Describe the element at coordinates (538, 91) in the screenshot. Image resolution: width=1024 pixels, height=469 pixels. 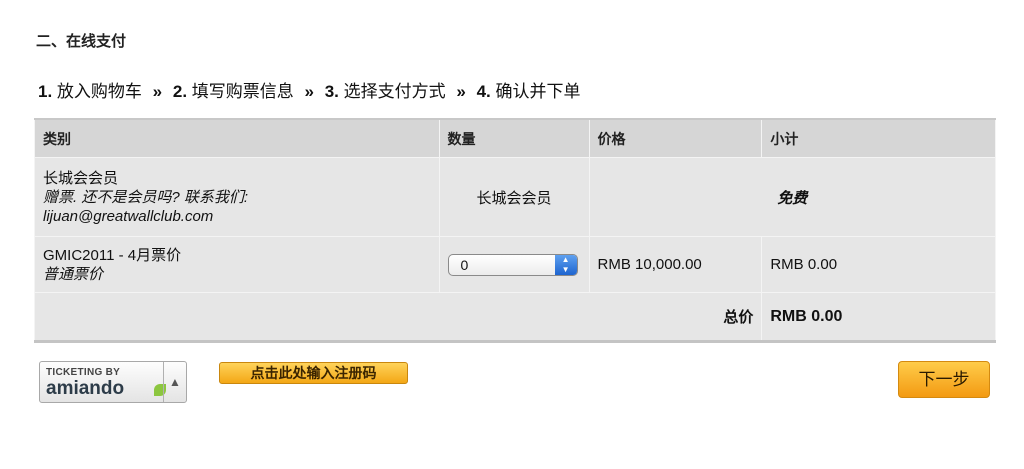
I see `step-4-label: 确认并下单` at that location.